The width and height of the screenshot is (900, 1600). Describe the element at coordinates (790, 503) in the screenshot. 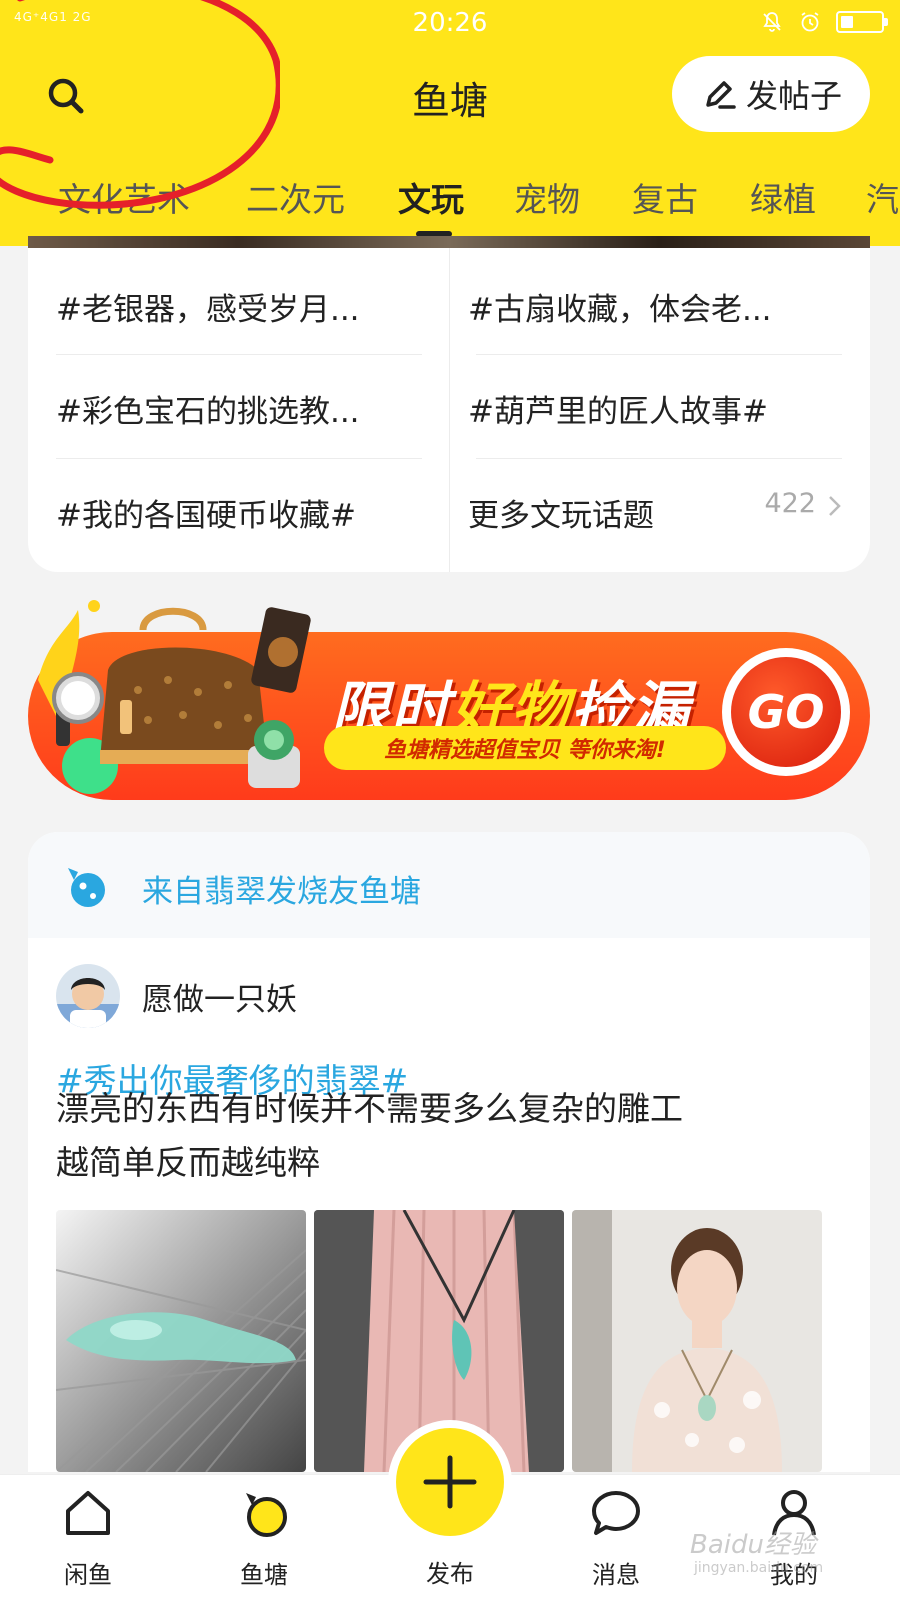

I see `topic-count: 422` at that location.